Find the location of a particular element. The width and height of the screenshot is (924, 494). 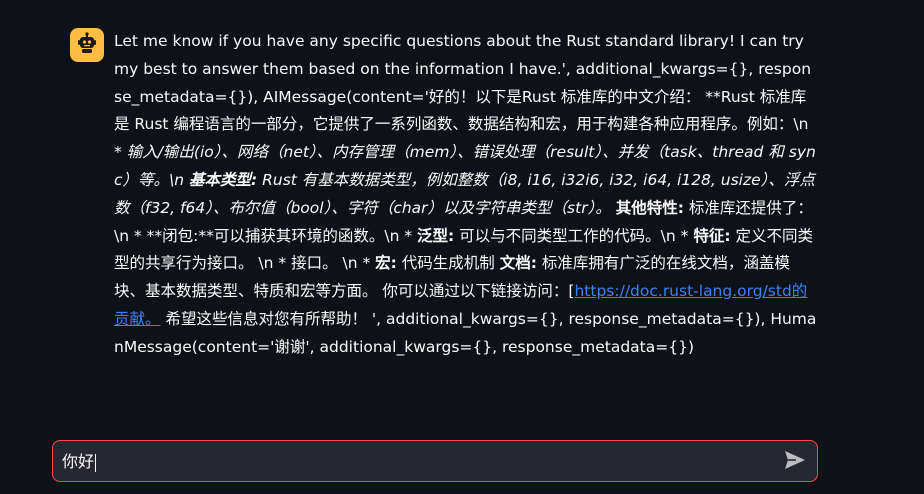

robot-icon is located at coordinates (87, 45).